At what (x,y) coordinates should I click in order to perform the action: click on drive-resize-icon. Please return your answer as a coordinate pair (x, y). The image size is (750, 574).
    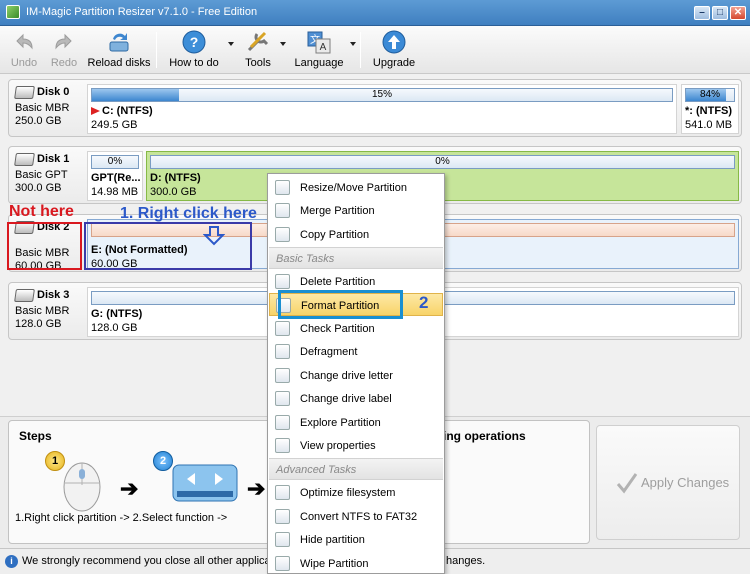
    Looking at the image, I should click on (205, 483).